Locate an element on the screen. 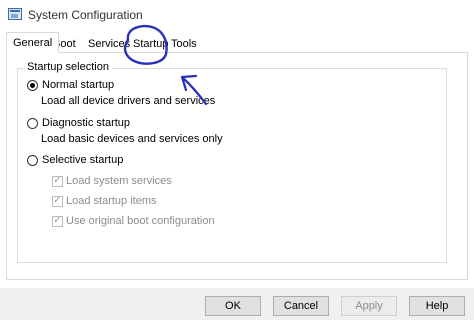 The height and width of the screenshot is (320, 474). help-button: Help is located at coordinates (437, 306).